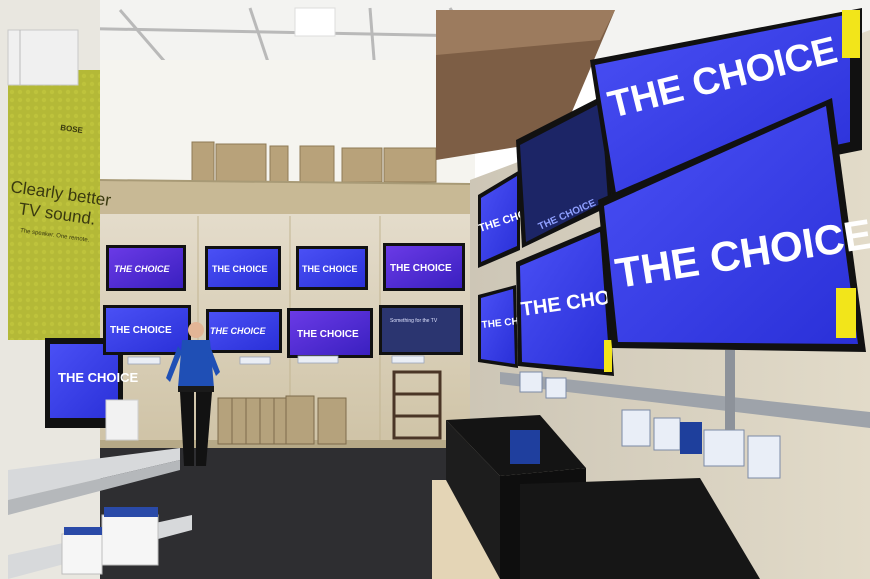  I want to click on tv-r2-1-slogan: THE CHOICE, so click(141, 330).